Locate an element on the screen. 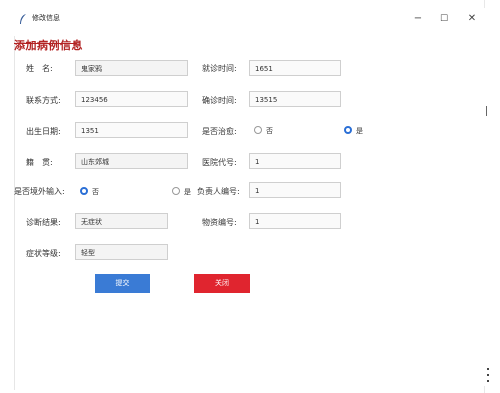  minimize-button: − is located at coordinates (418, 19).